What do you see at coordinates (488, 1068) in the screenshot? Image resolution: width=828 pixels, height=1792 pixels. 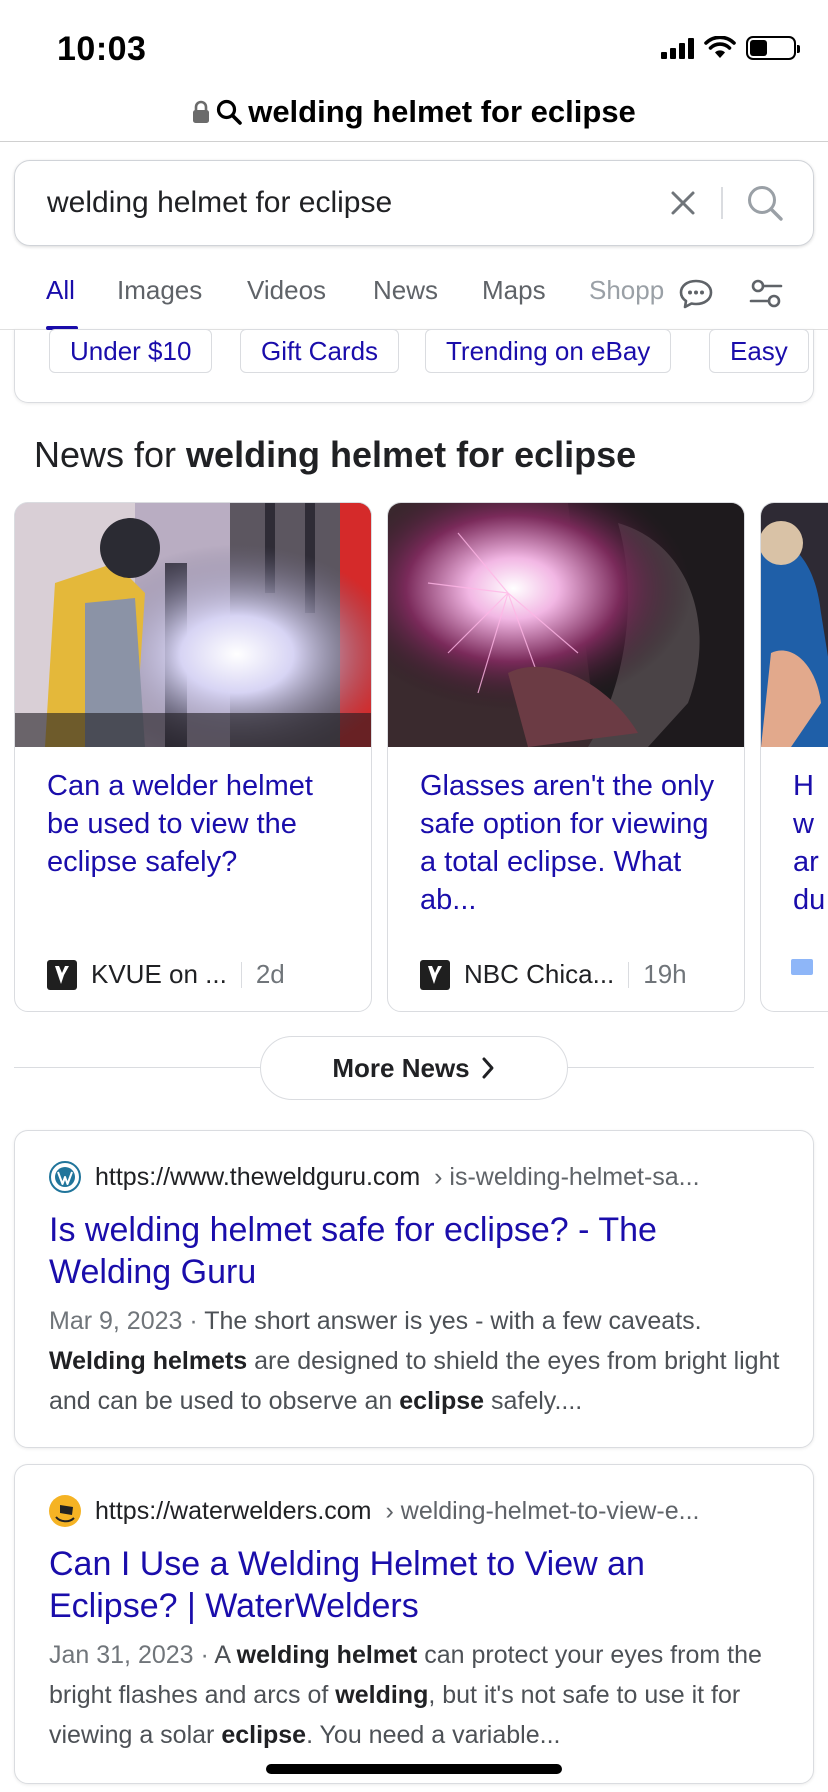 I see `chevron-right-icon` at bounding box center [488, 1068].